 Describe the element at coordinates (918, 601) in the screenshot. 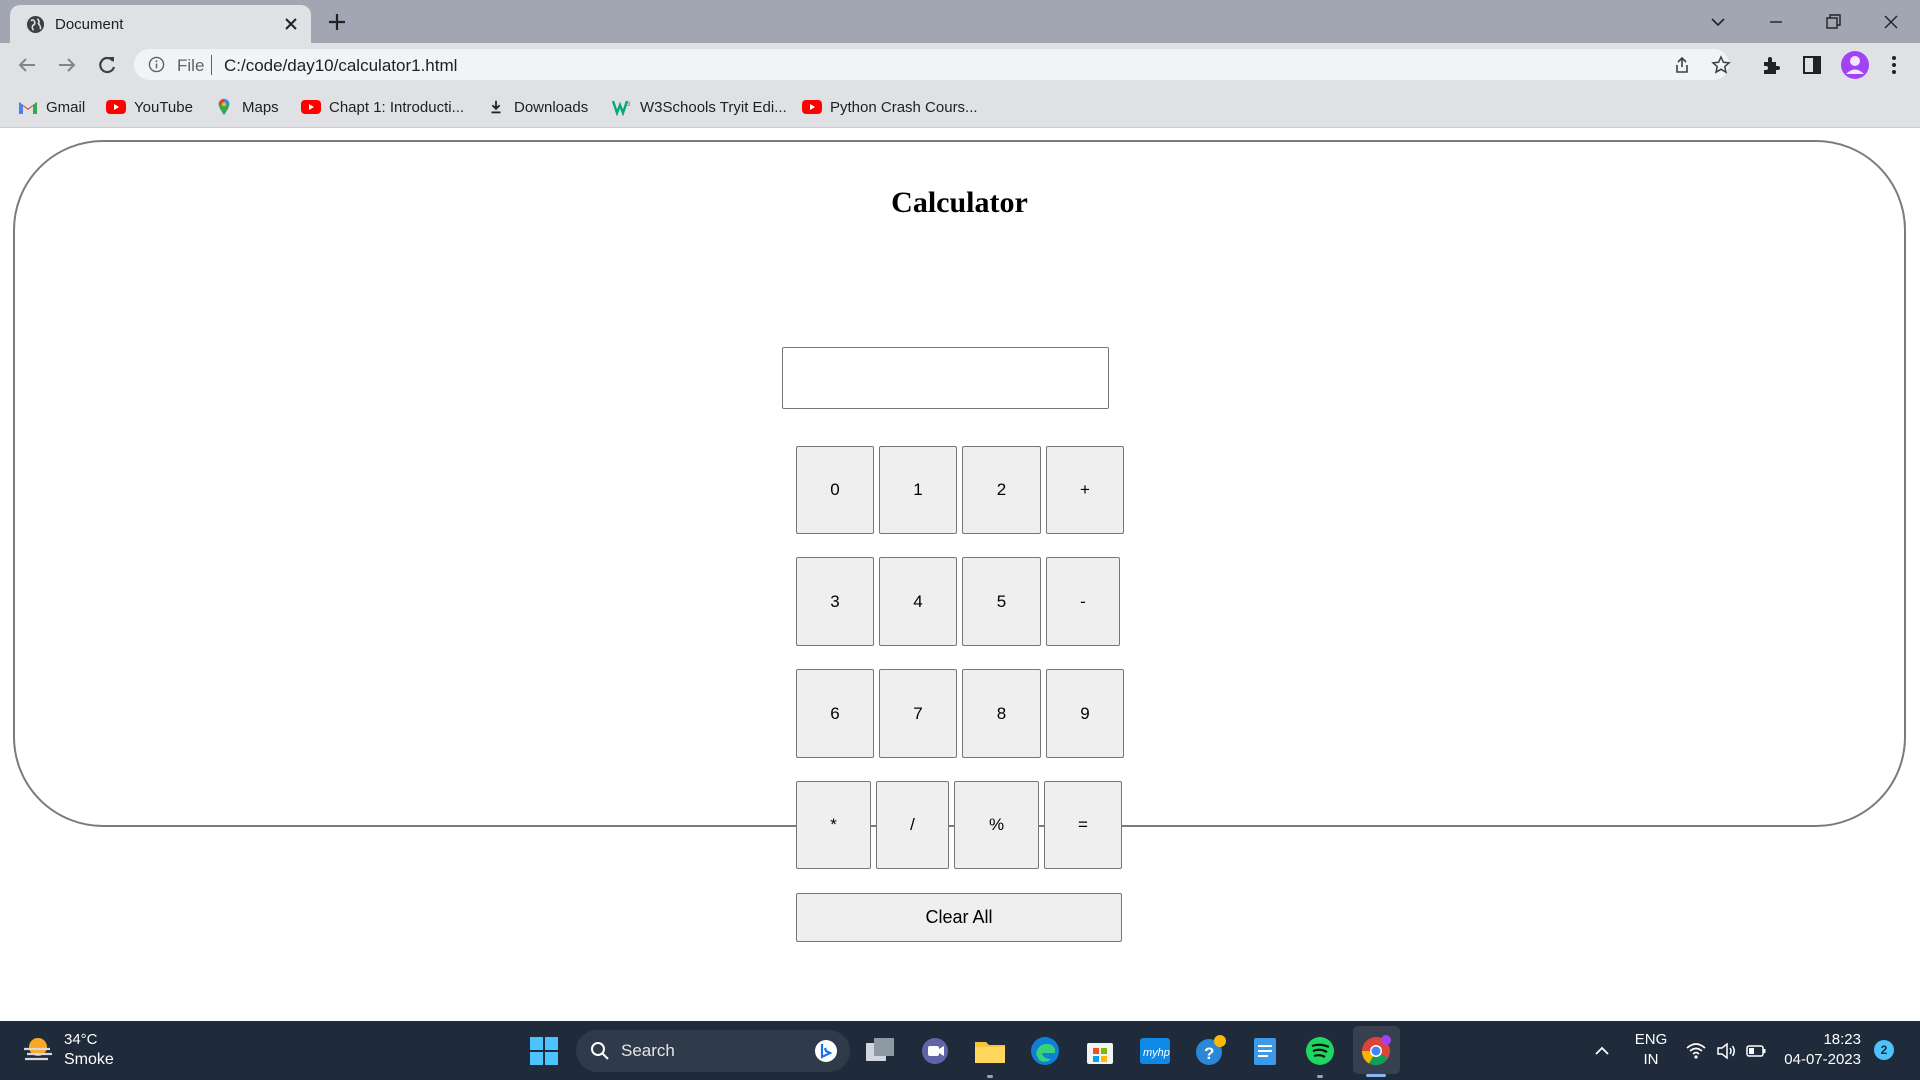

I see `key-4: 4` at that location.